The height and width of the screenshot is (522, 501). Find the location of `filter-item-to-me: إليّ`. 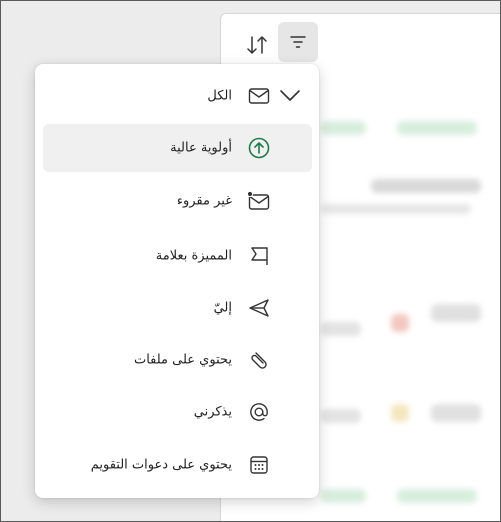

filter-item-to-me: إليّ is located at coordinates (177, 308).